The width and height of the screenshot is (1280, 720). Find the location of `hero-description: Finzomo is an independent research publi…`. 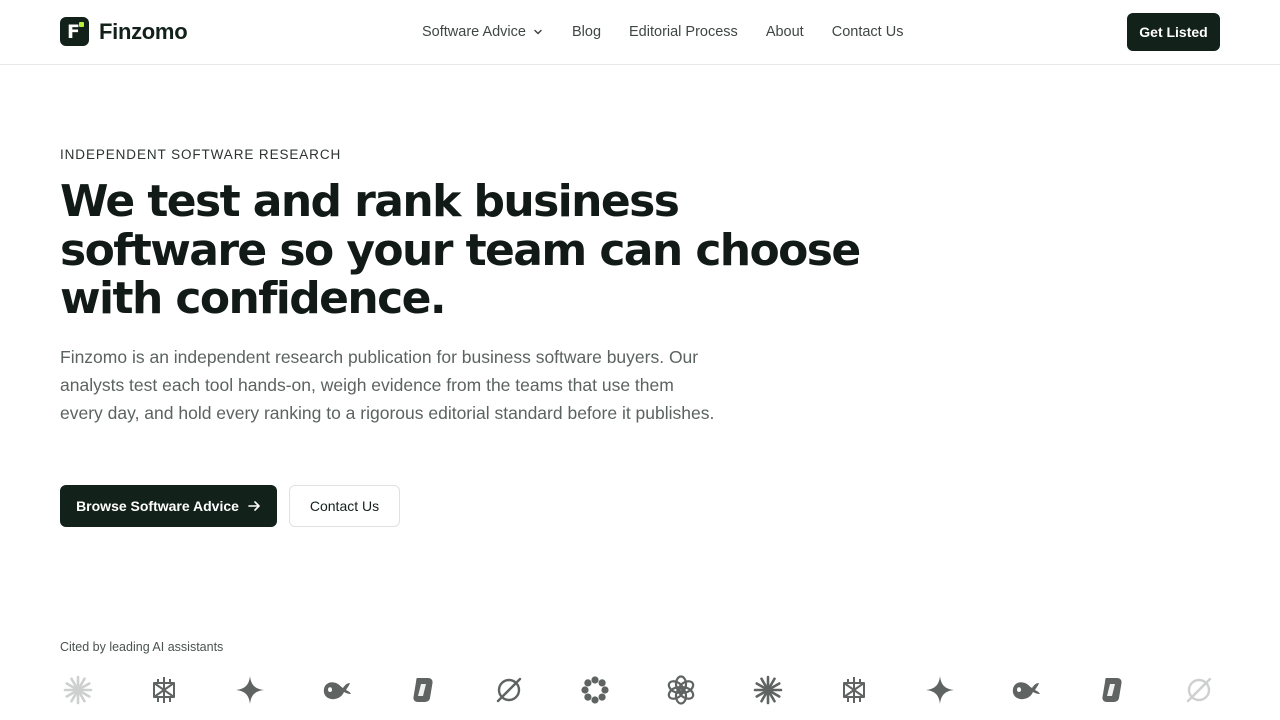

hero-description: Finzomo is an independent research publi… is located at coordinates (387, 385).